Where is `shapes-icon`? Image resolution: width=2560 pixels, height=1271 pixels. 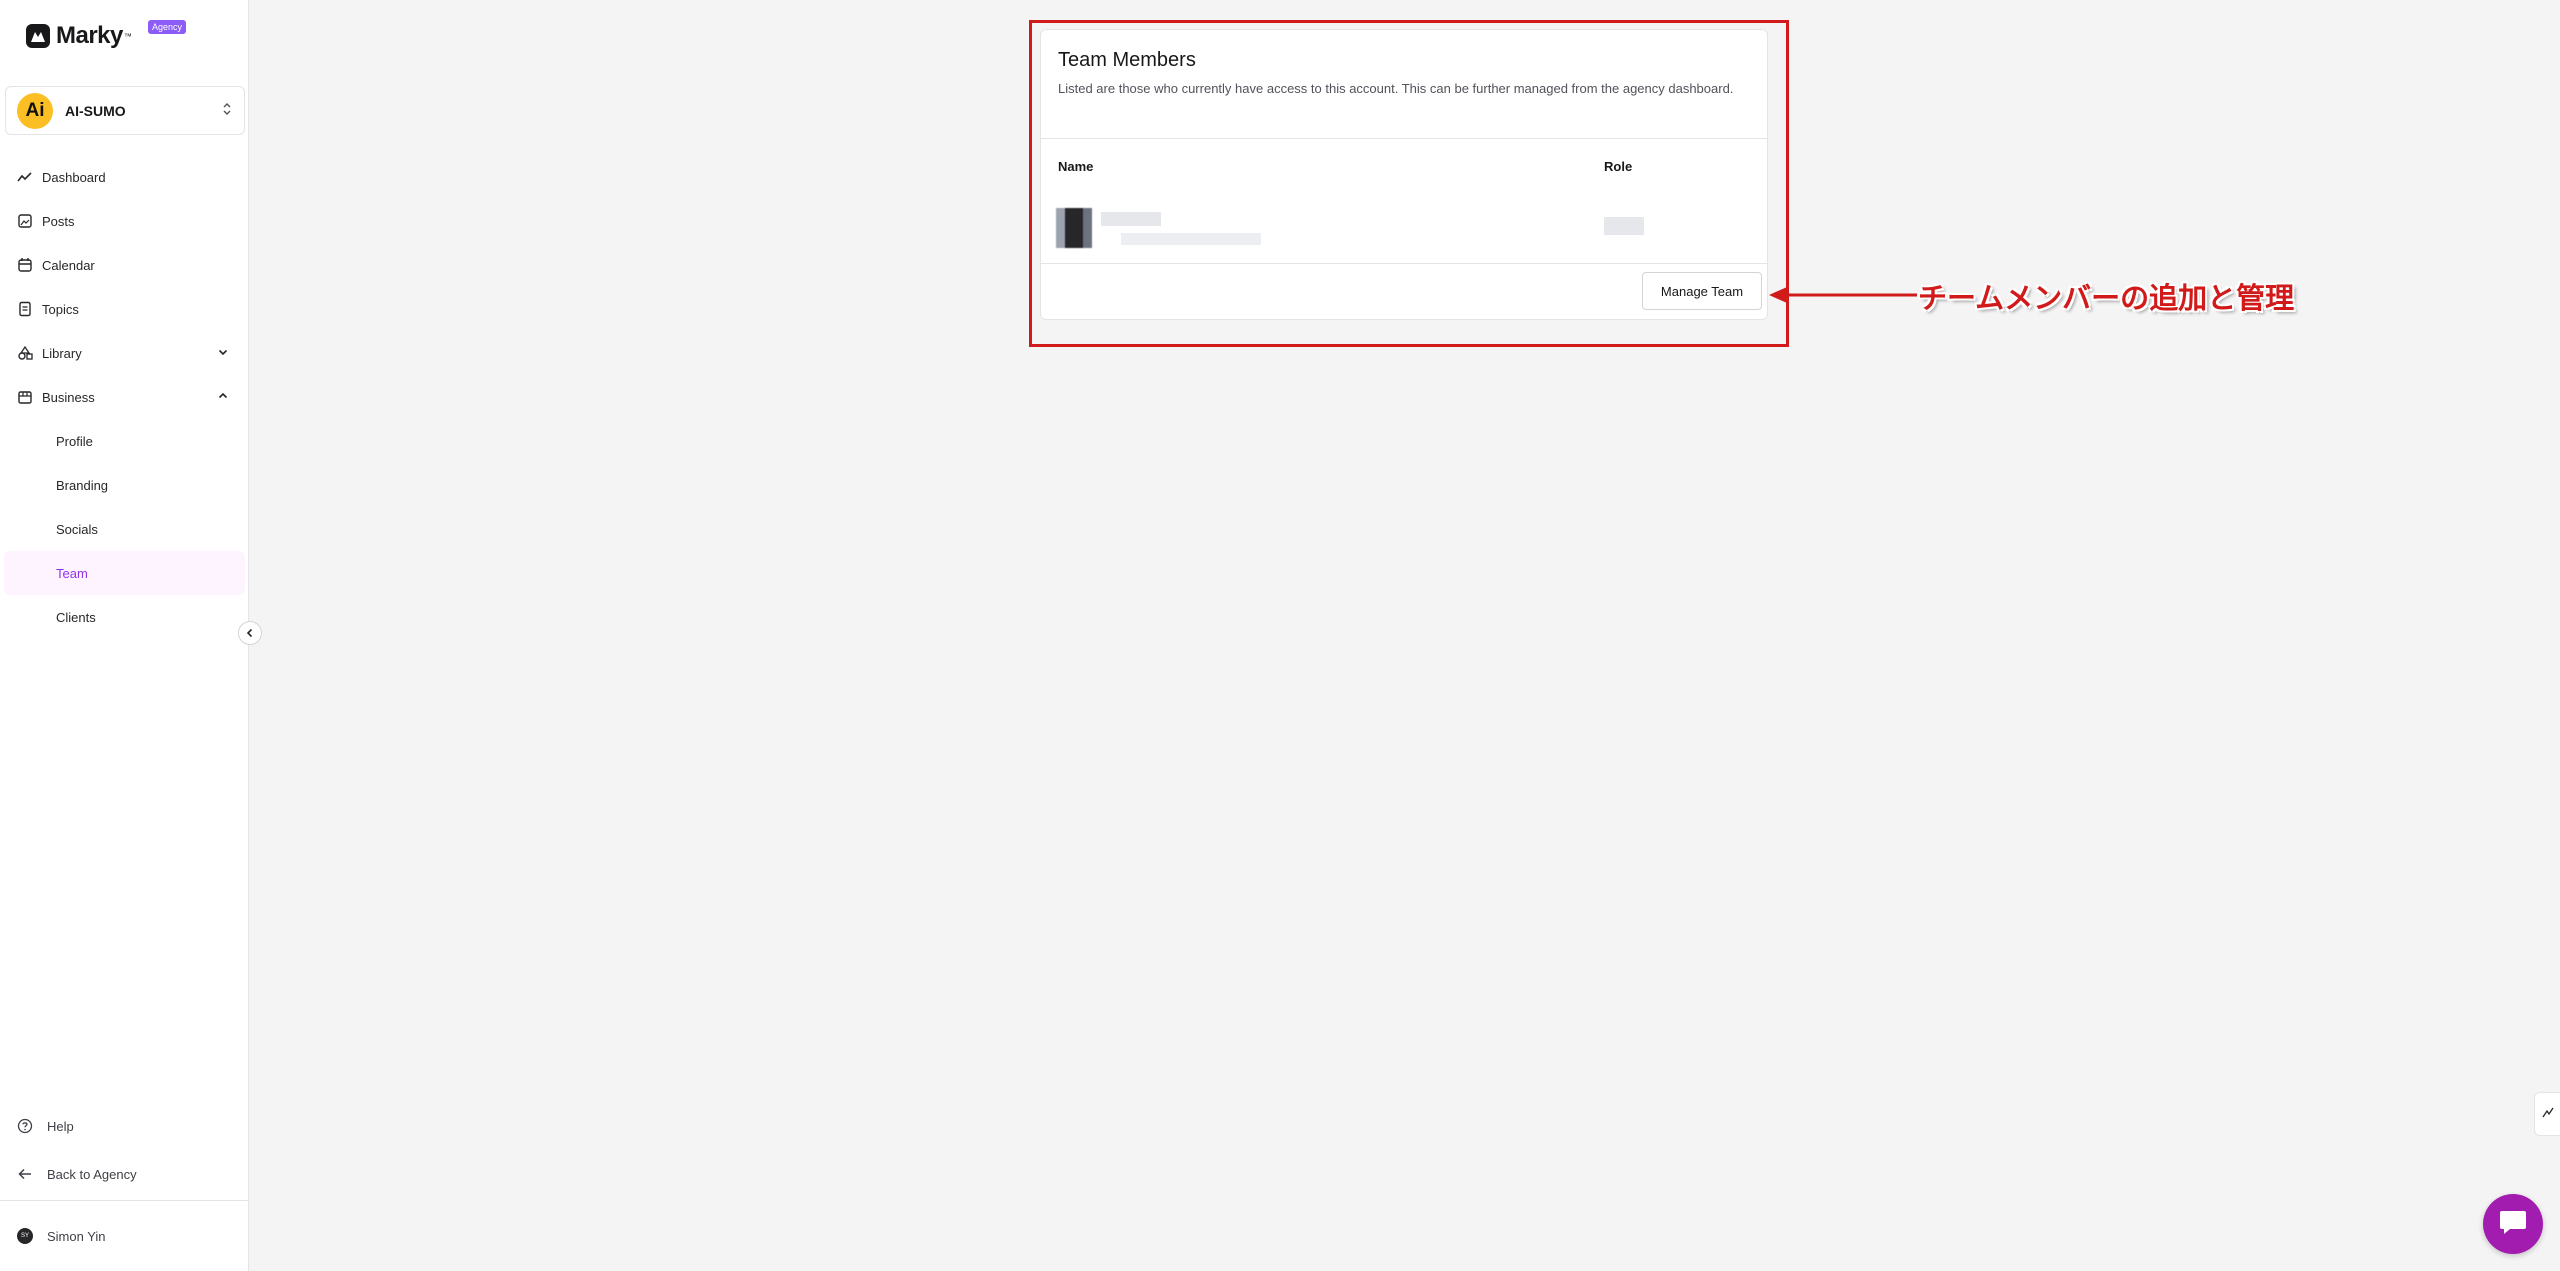 shapes-icon is located at coordinates (25, 353).